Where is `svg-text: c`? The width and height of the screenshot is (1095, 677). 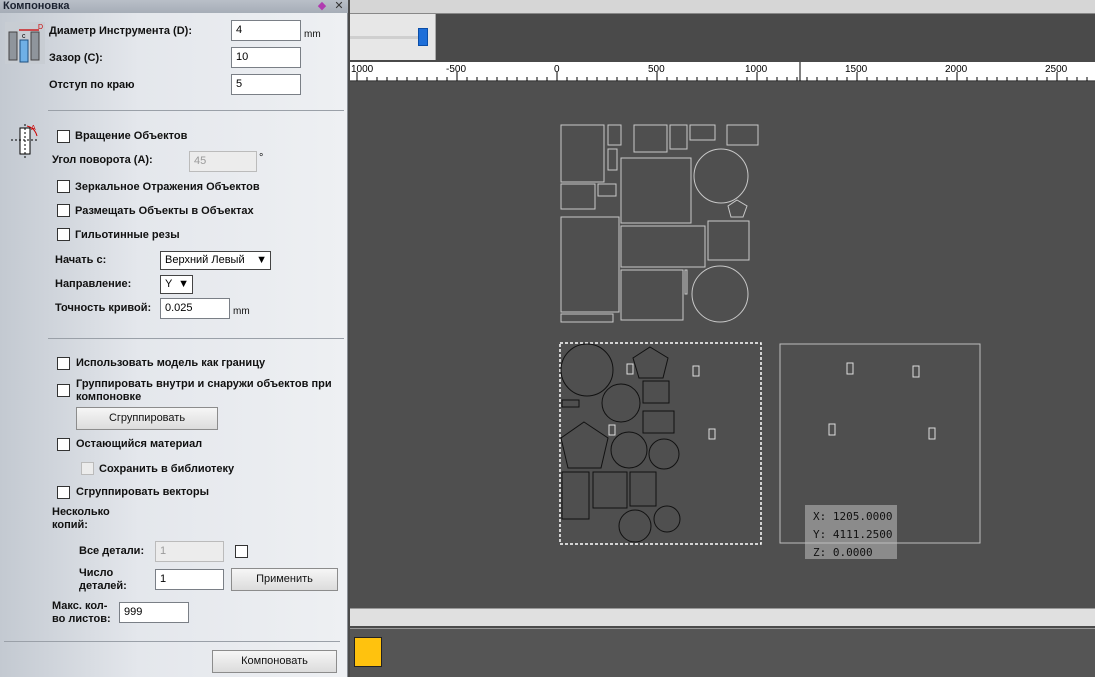 svg-text: c is located at coordinates (24, 36).